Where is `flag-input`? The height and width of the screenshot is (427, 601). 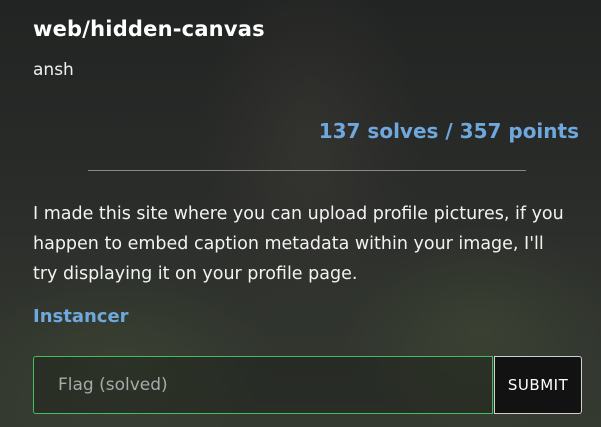
flag-input is located at coordinates (263, 385).